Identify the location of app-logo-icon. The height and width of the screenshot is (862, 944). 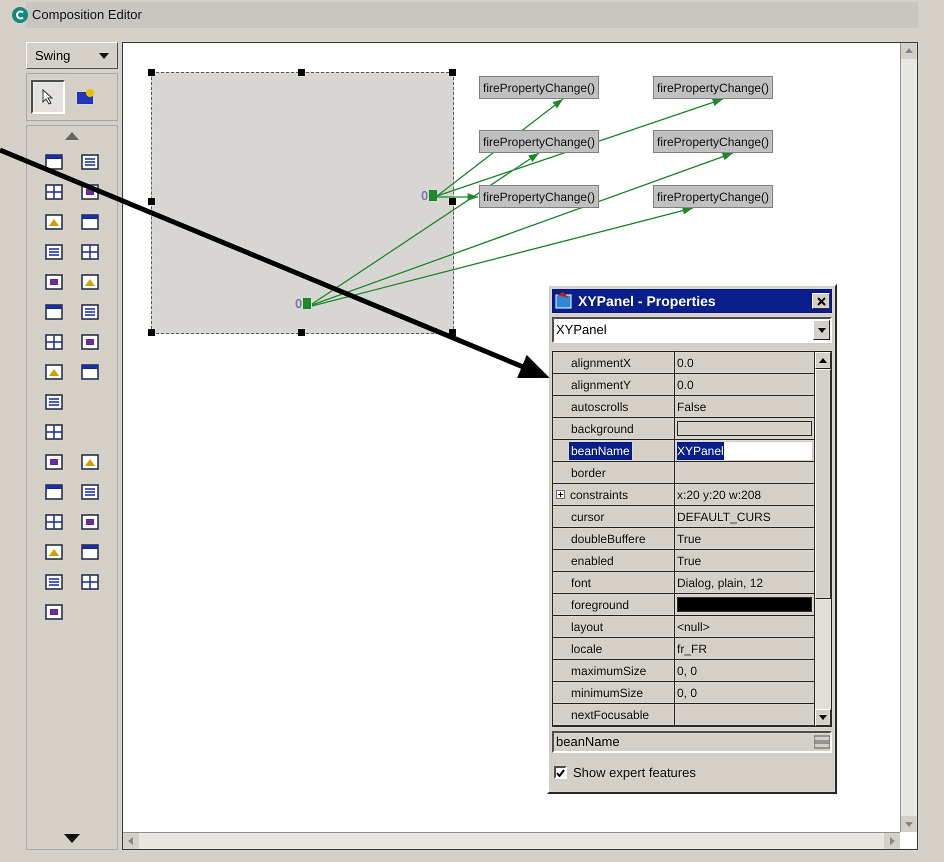
(20, 15).